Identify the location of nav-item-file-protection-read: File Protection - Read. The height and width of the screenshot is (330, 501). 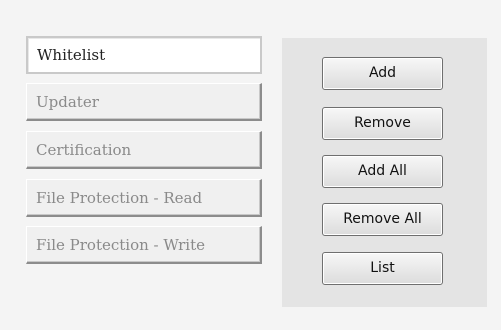
(144, 198).